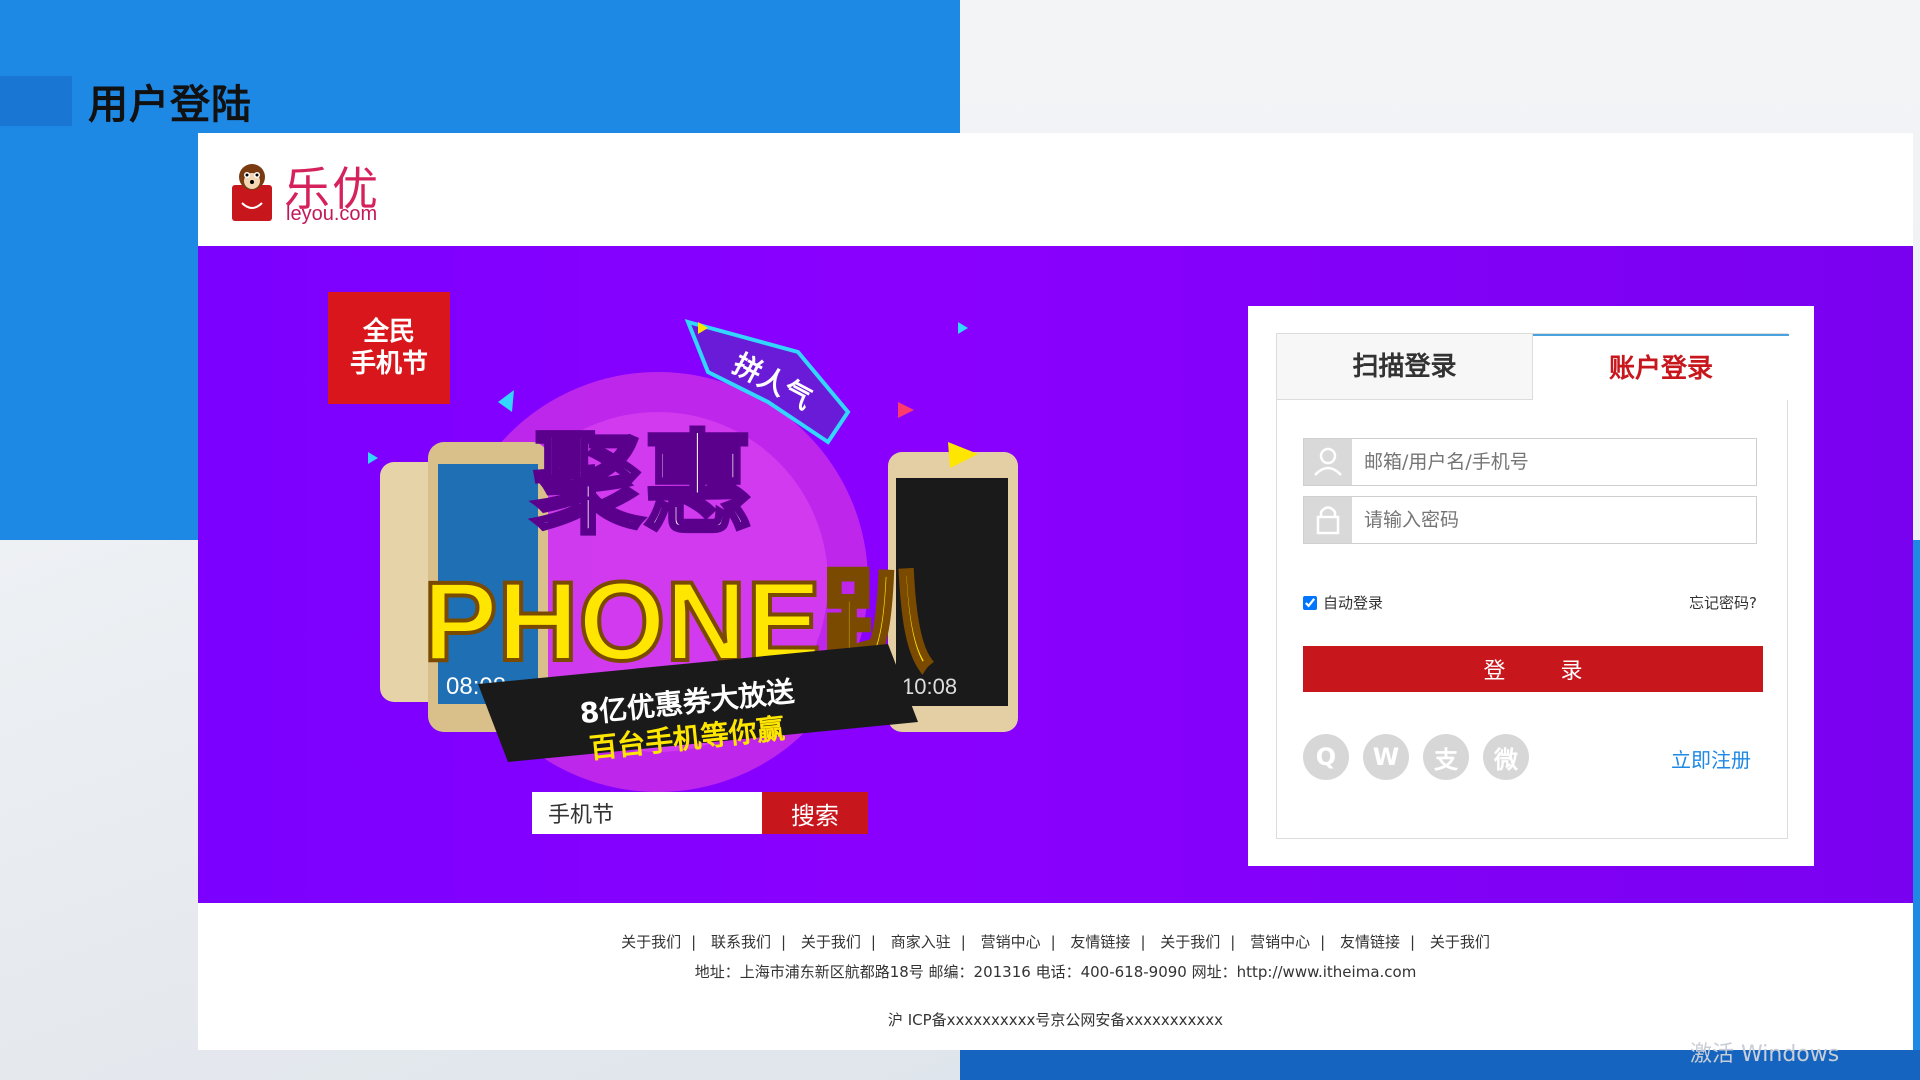 Image resolution: width=1920 pixels, height=1080 pixels. What do you see at coordinates (815, 813) in the screenshot?
I see `search-button: 搜索` at bounding box center [815, 813].